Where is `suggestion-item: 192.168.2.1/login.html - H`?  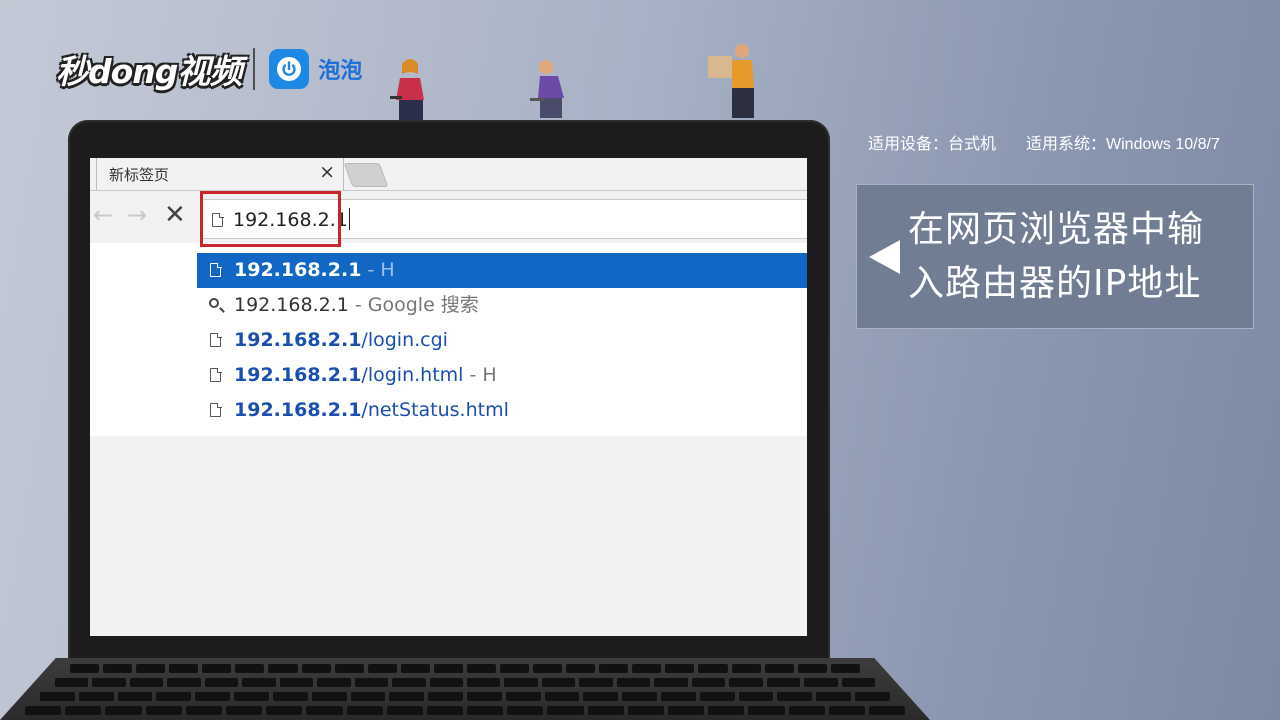 suggestion-item: 192.168.2.1/login.html - H is located at coordinates (502, 375).